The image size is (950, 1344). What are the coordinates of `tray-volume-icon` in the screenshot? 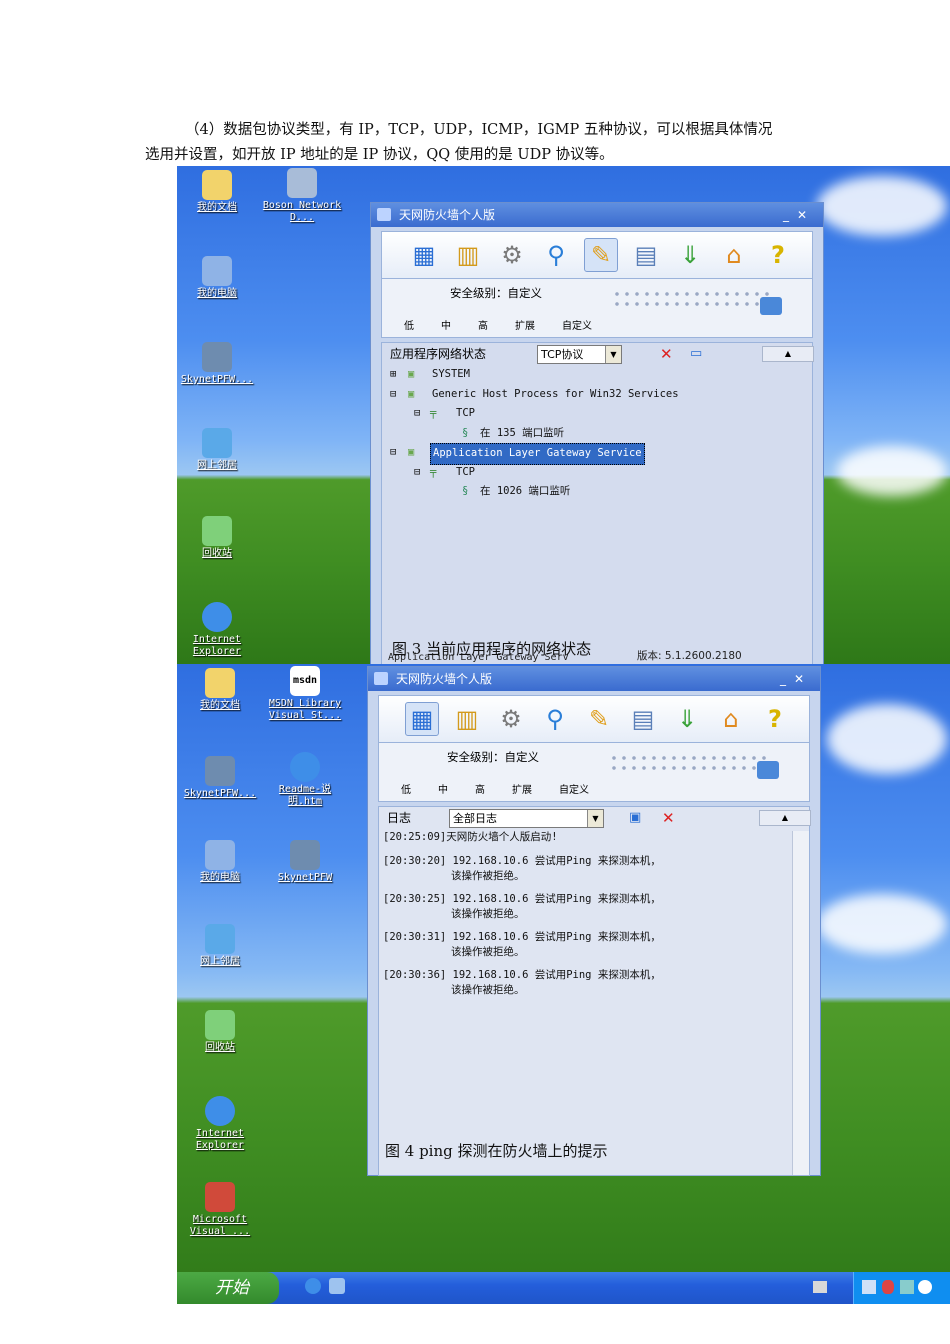 It's located at (925, 1287).